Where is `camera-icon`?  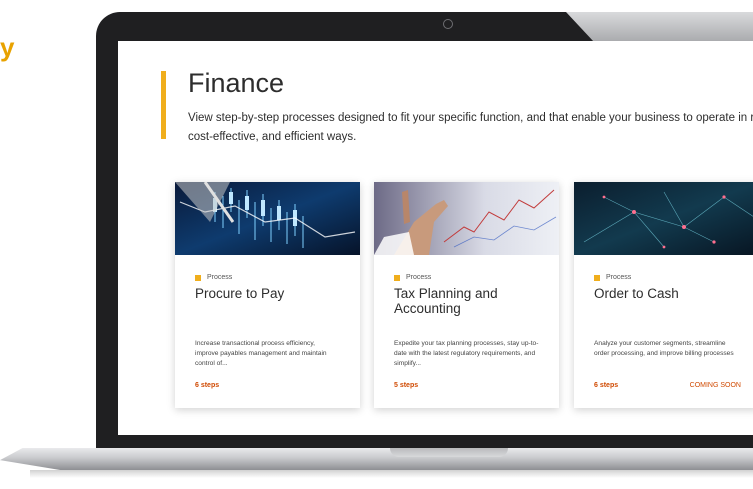 camera-icon is located at coordinates (448, 24).